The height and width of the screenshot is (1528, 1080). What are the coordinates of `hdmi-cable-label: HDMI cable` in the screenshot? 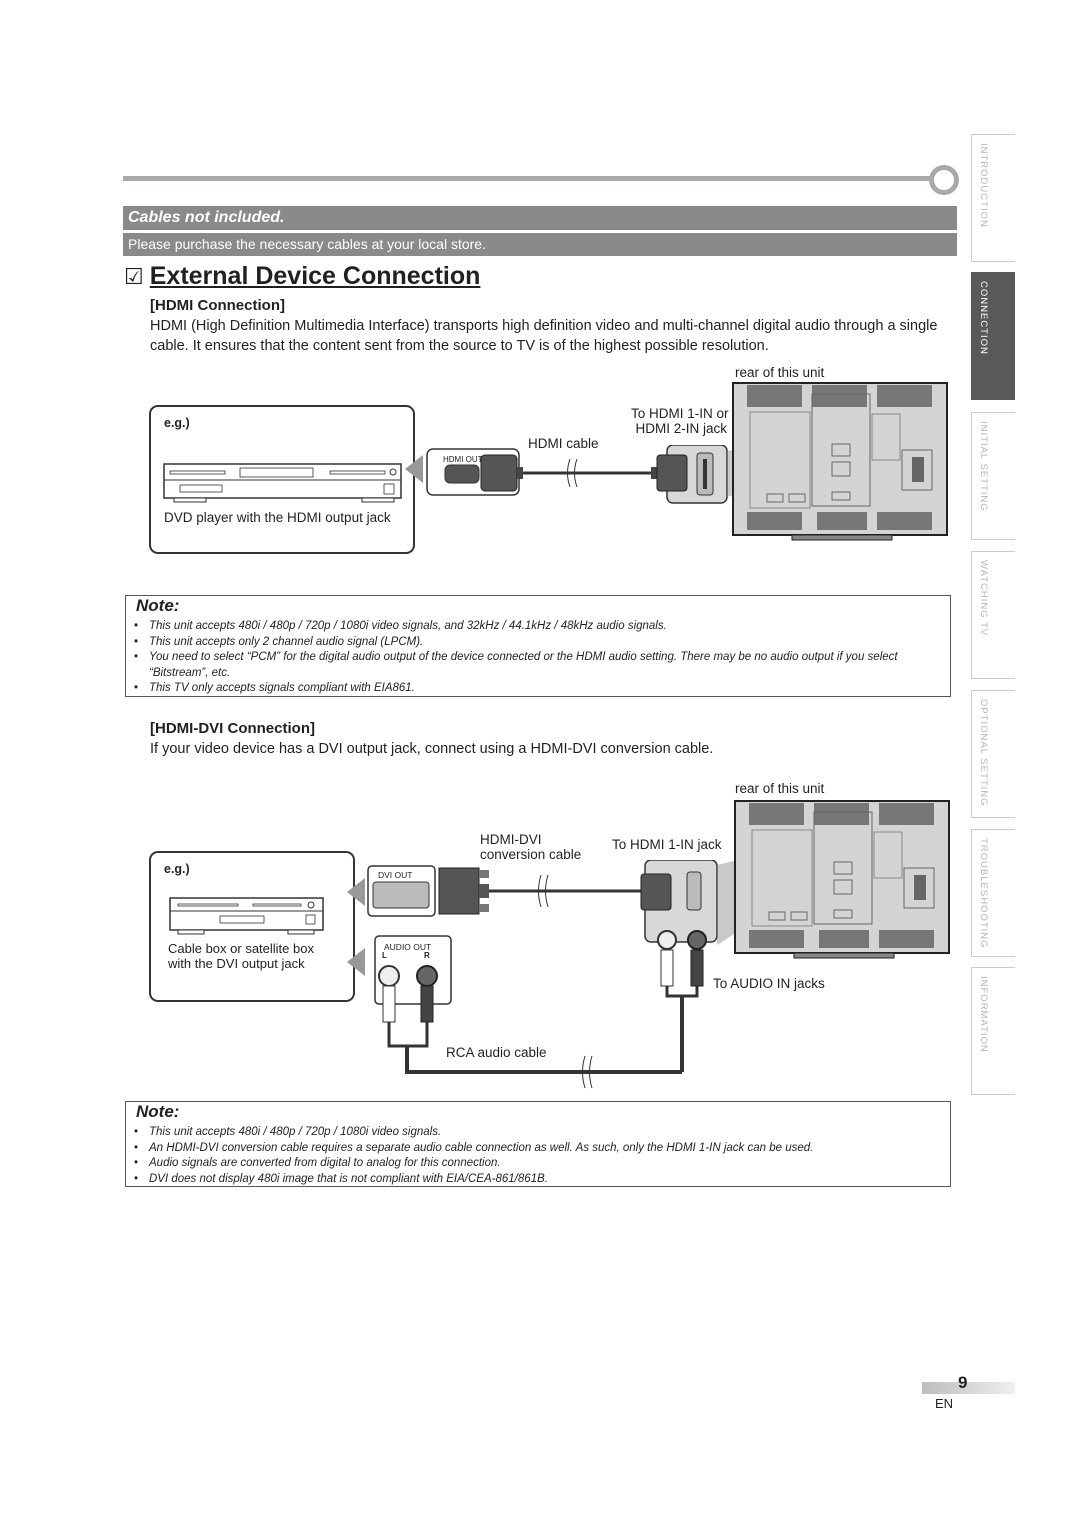 It's located at (563, 443).